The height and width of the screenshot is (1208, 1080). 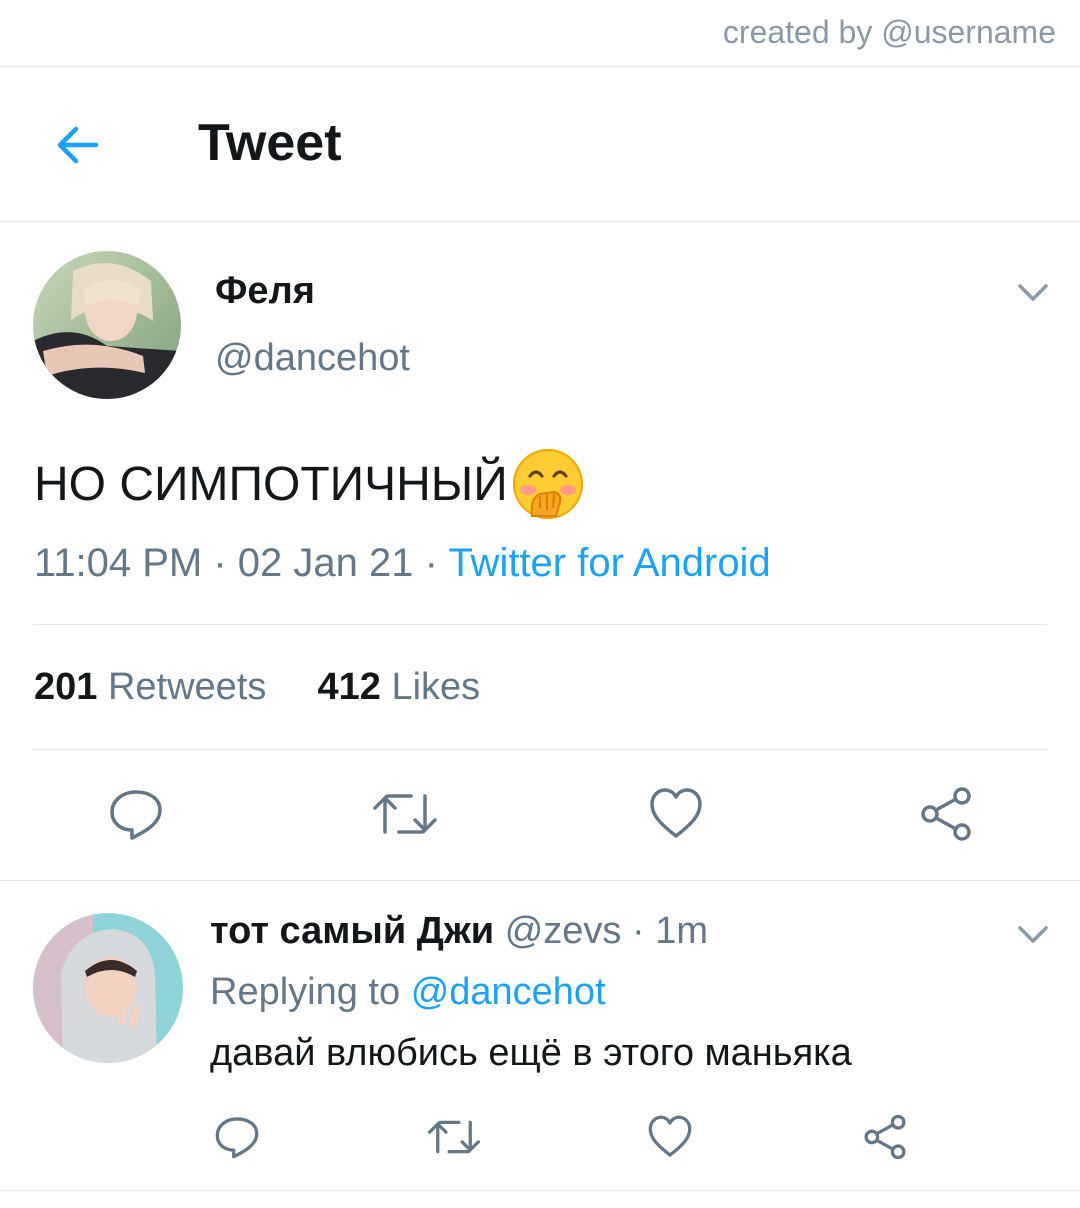 I want to click on top-app-bar: Tweet, so click(x=540, y=144).